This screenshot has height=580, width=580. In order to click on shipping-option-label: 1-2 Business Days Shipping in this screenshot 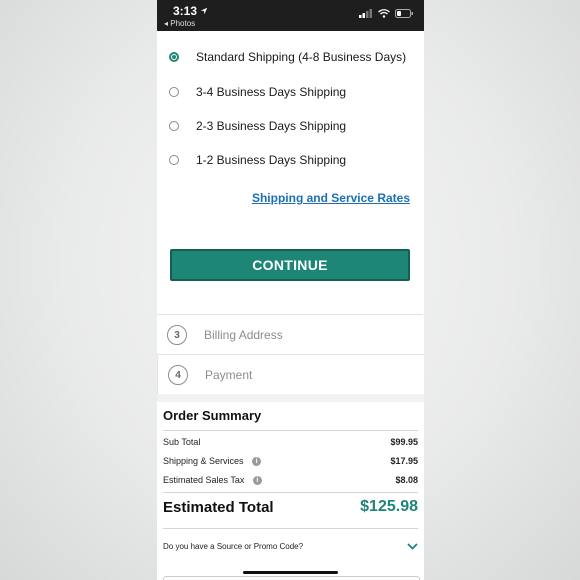, I will do `click(271, 160)`.